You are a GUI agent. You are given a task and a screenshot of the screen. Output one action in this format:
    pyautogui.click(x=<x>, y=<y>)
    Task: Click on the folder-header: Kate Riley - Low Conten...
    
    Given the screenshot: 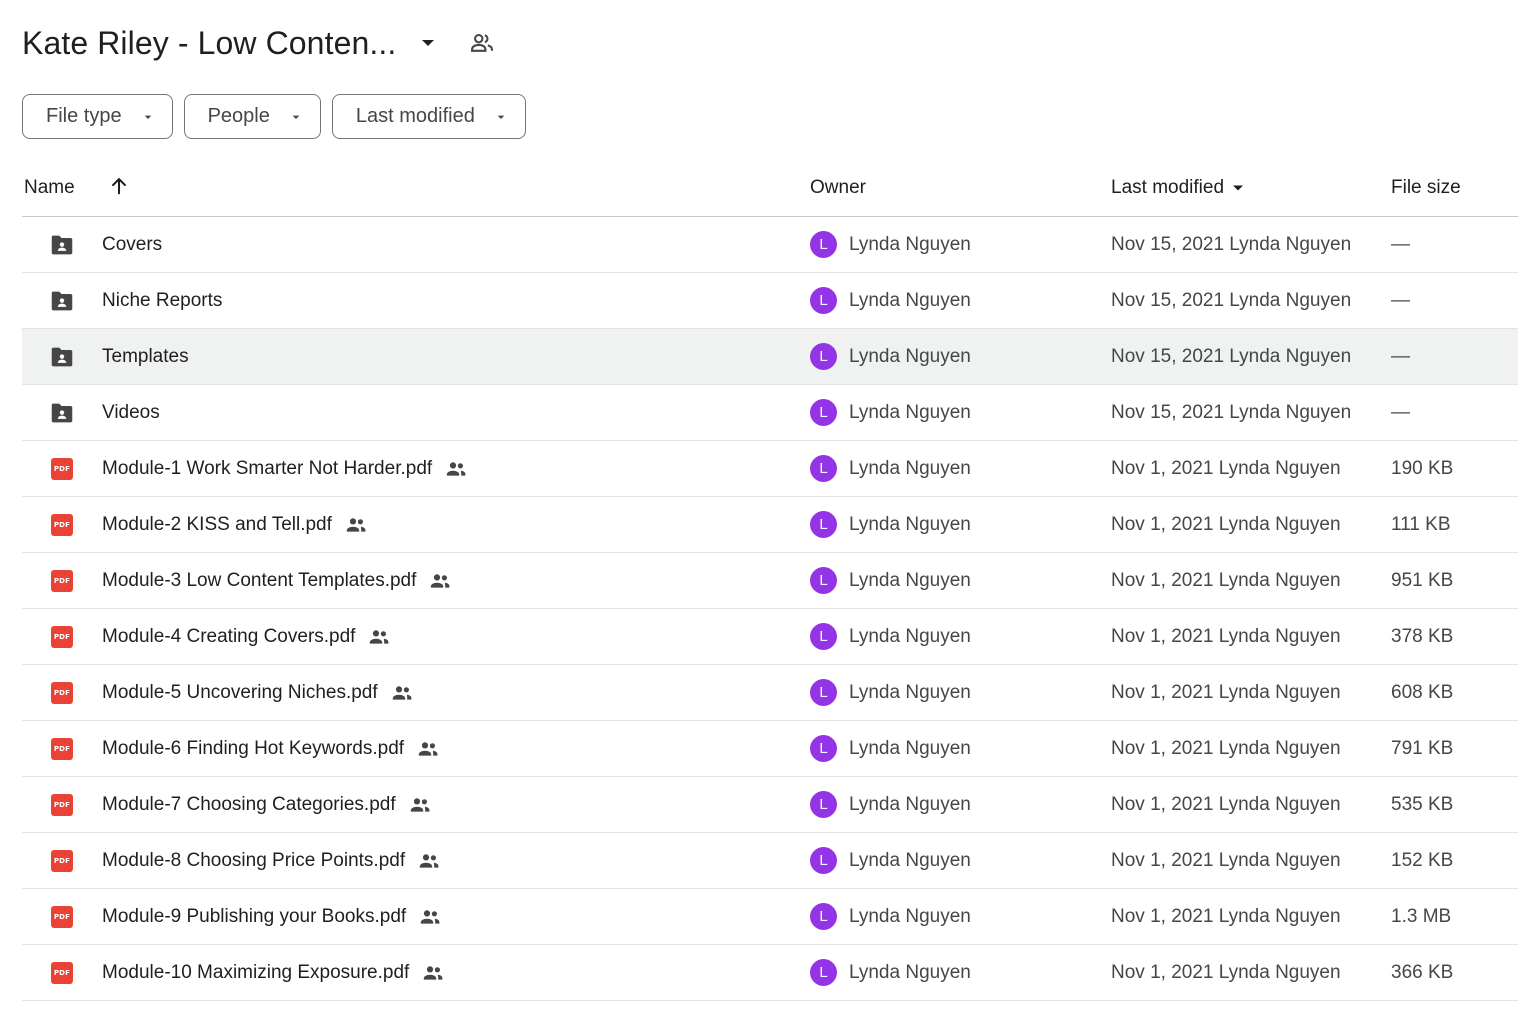 What is the action you would take?
    pyautogui.click(x=259, y=43)
    